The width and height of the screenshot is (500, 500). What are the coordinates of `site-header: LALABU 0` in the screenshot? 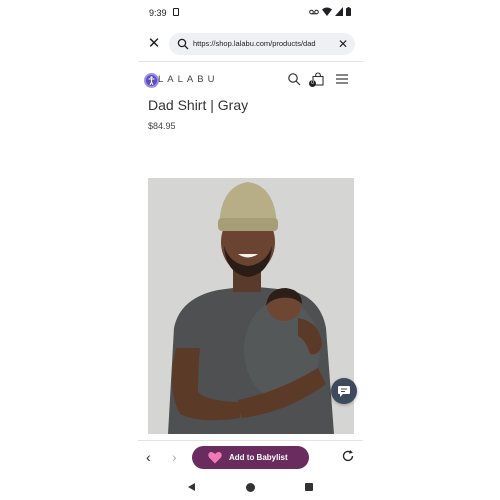 It's located at (250, 80).